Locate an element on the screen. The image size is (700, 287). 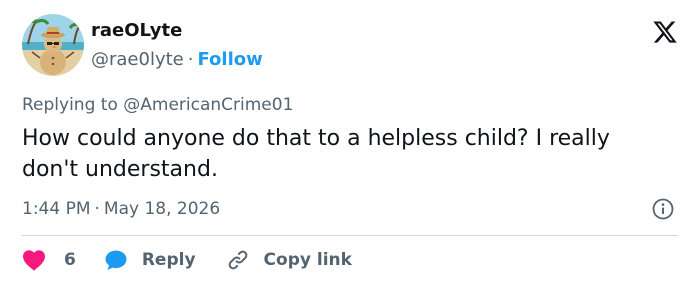
copy-link-label: Copy link is located at coordinates (307, 260).